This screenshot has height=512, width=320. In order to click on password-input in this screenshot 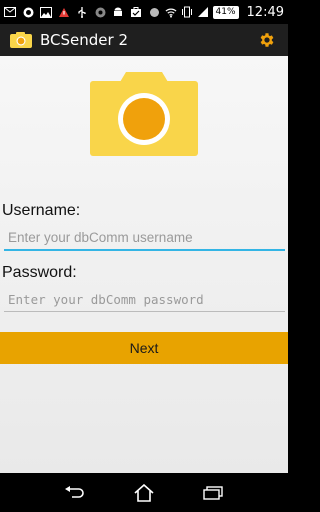, I will do `click(144, 299)`.